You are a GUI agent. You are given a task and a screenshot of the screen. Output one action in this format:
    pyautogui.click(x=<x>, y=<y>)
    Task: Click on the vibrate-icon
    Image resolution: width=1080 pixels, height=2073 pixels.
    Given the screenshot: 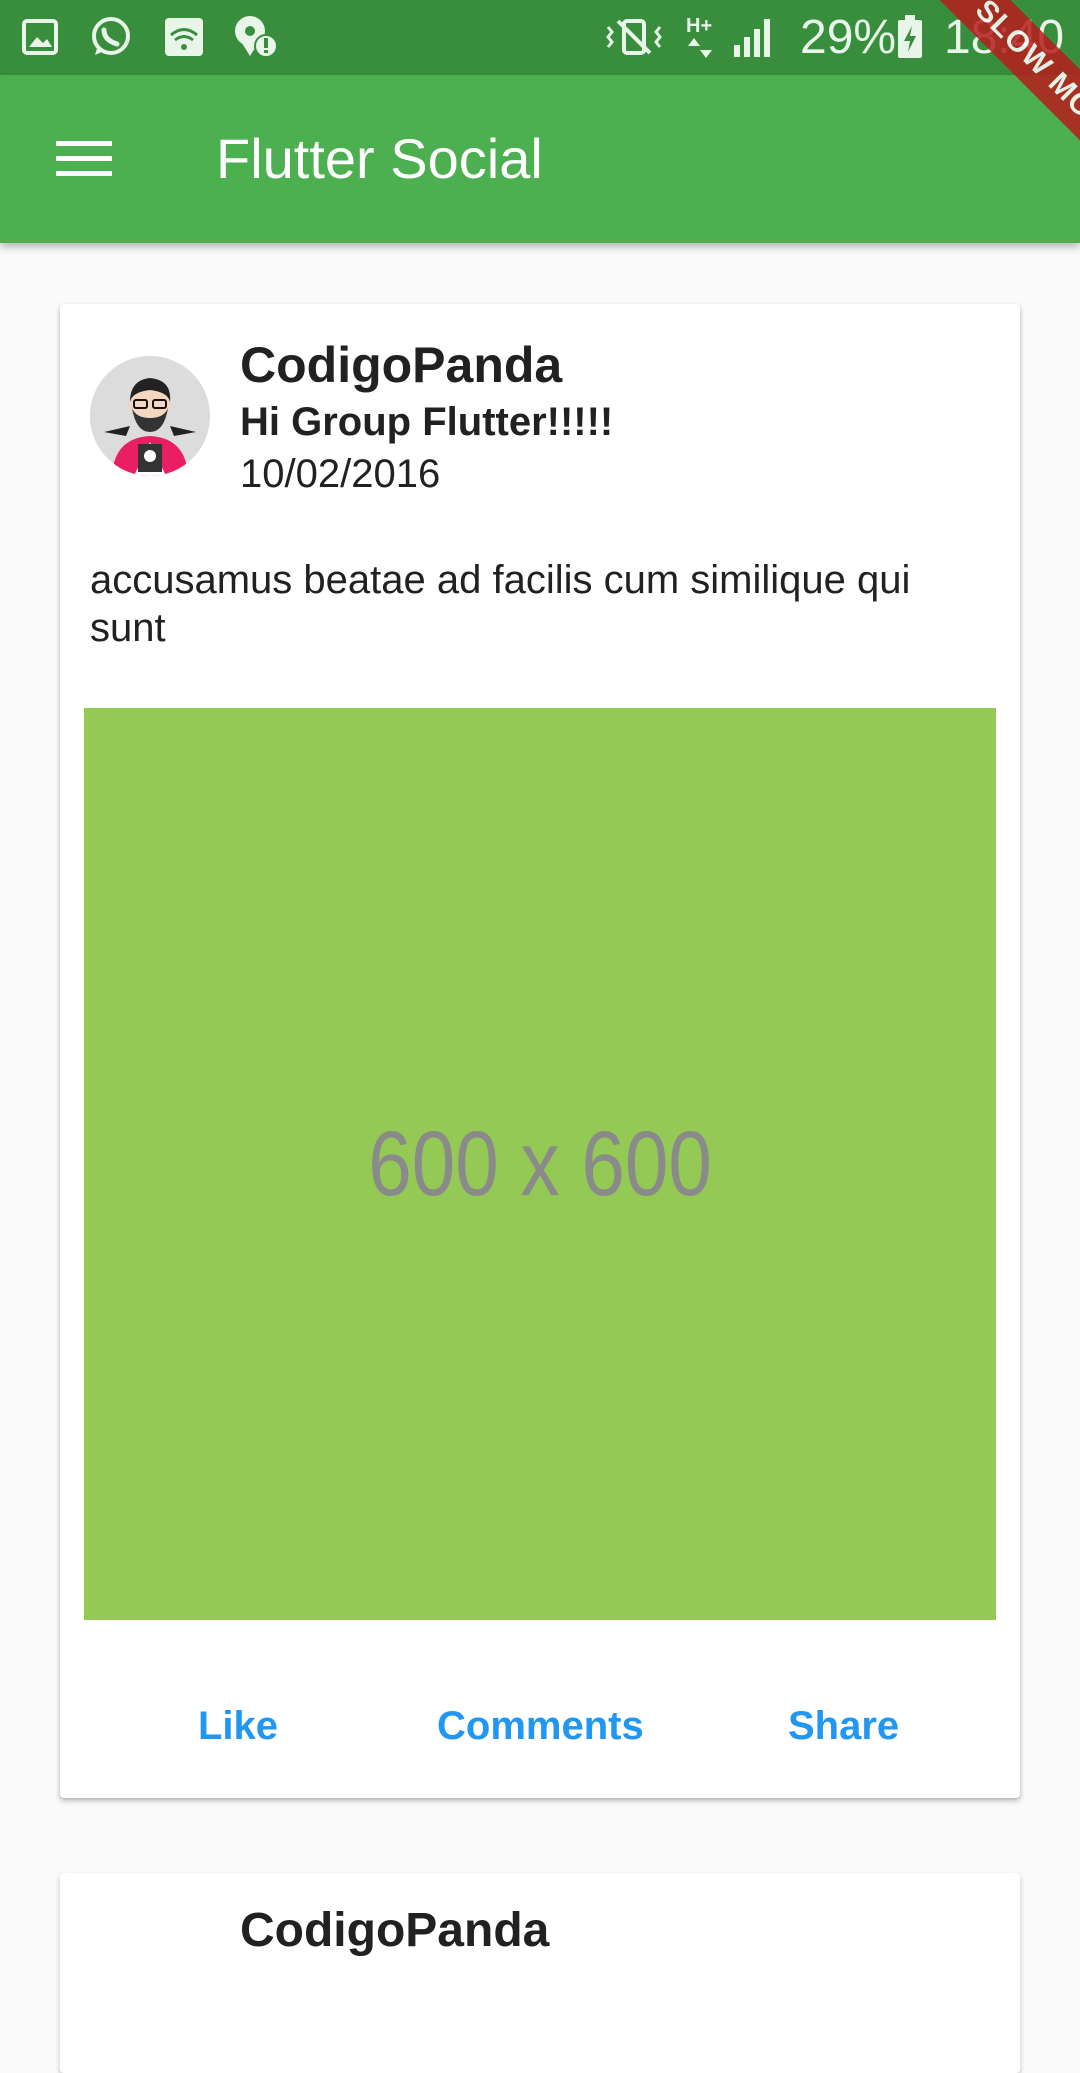 What is the action you would take?
    pyautogui.click(x=634, y=37)
    